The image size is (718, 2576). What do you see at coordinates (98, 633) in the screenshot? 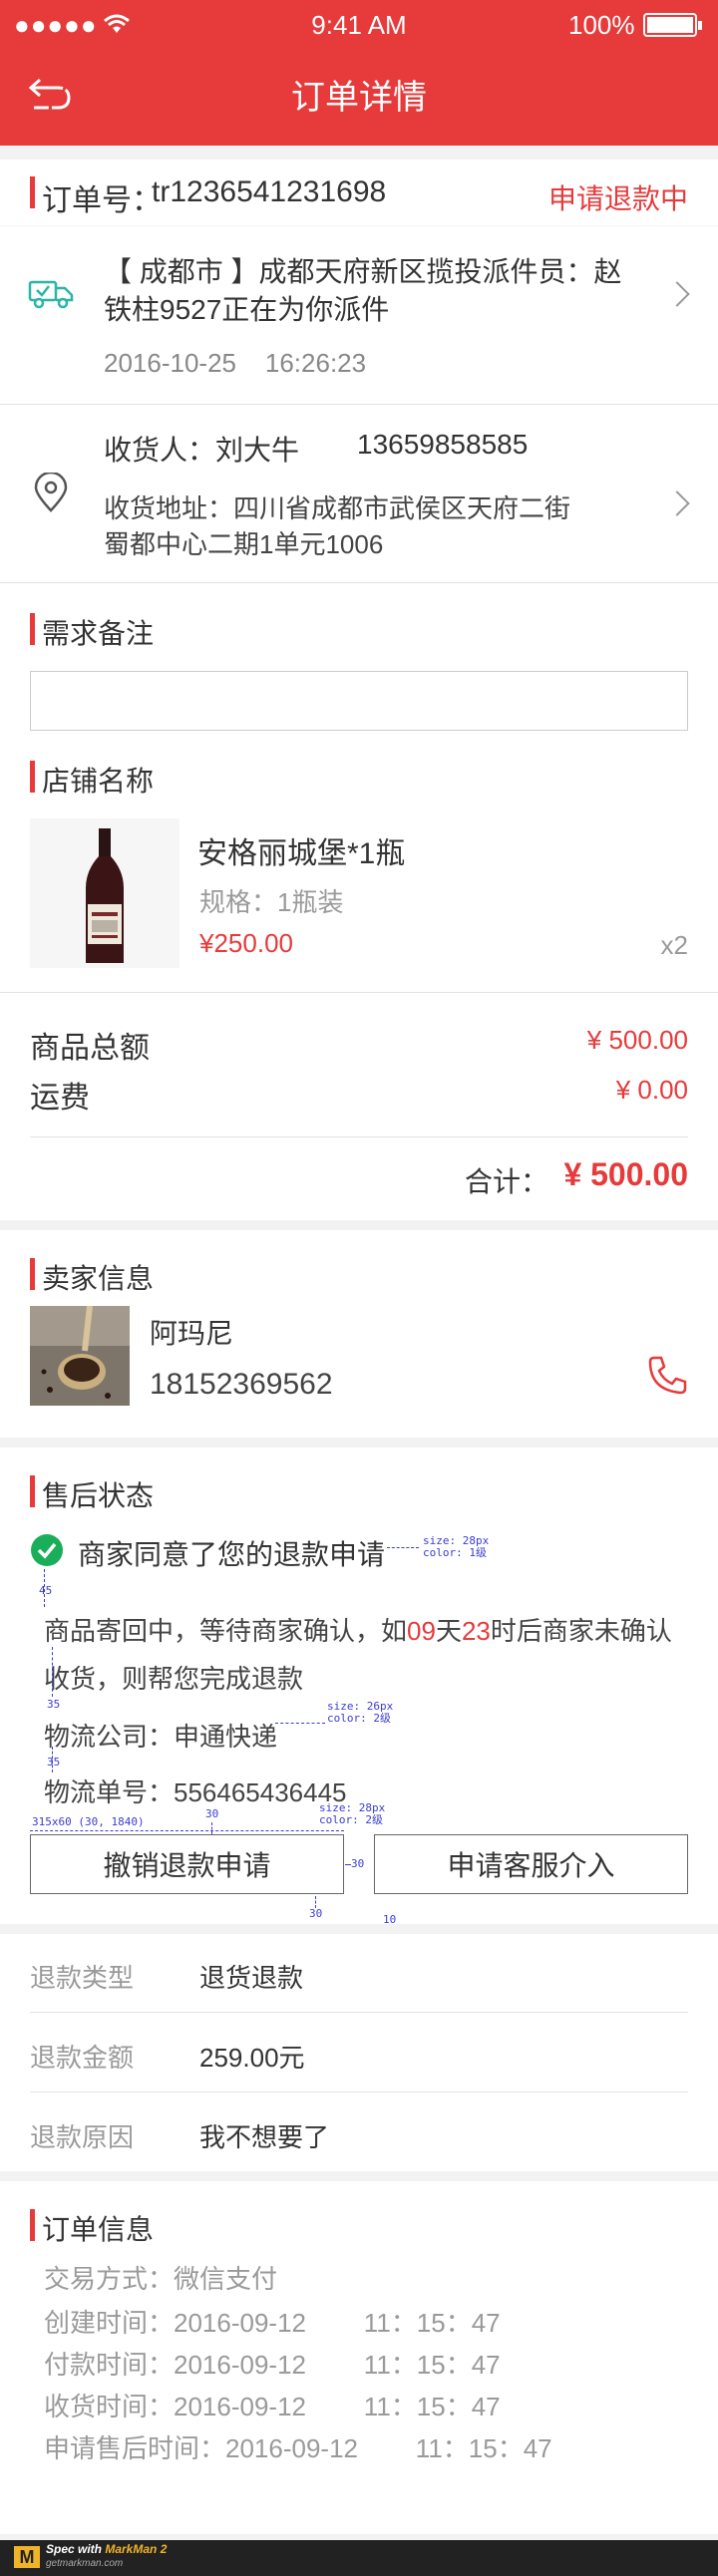
I see `remark-title: 需求备注` at bounding box center [98, 633].